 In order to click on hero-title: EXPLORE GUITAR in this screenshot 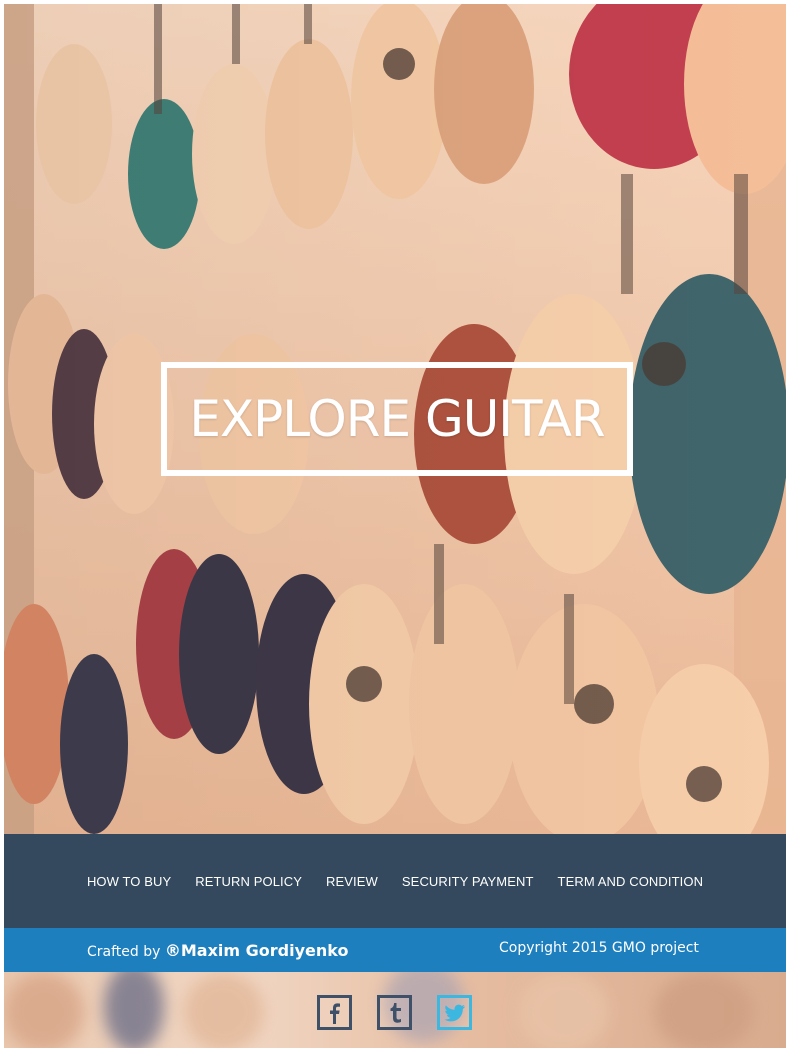, I will do `click(397, 419)`.